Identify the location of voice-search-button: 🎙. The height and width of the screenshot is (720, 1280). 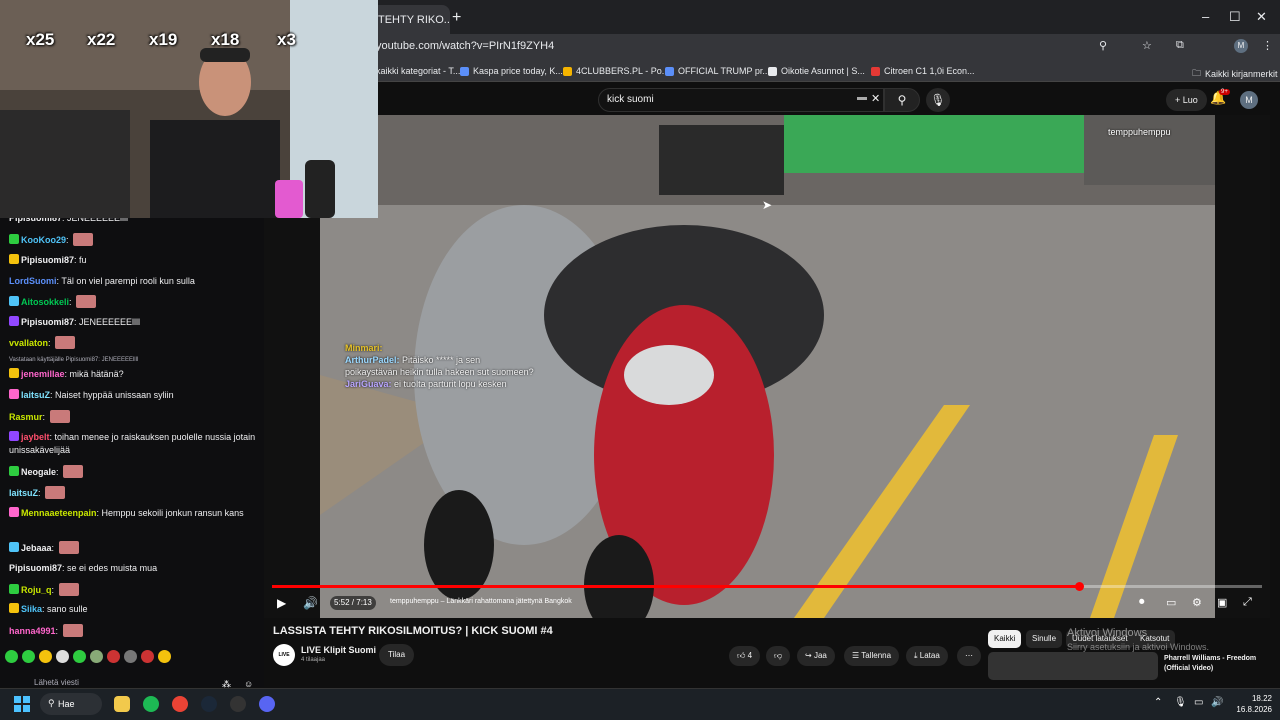
(938, 100).